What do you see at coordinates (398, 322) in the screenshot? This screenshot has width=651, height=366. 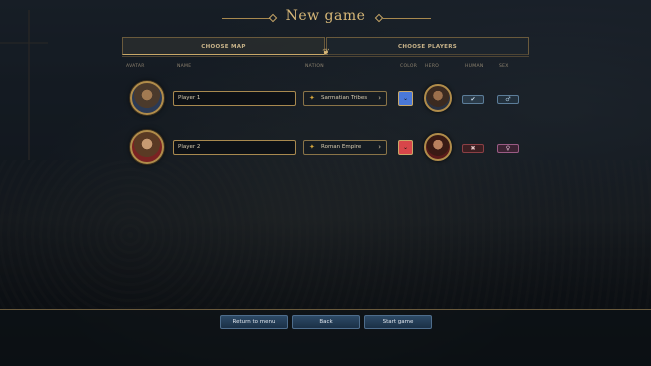 I see `start-game-button: Start game` at bounding box center [398, 322].